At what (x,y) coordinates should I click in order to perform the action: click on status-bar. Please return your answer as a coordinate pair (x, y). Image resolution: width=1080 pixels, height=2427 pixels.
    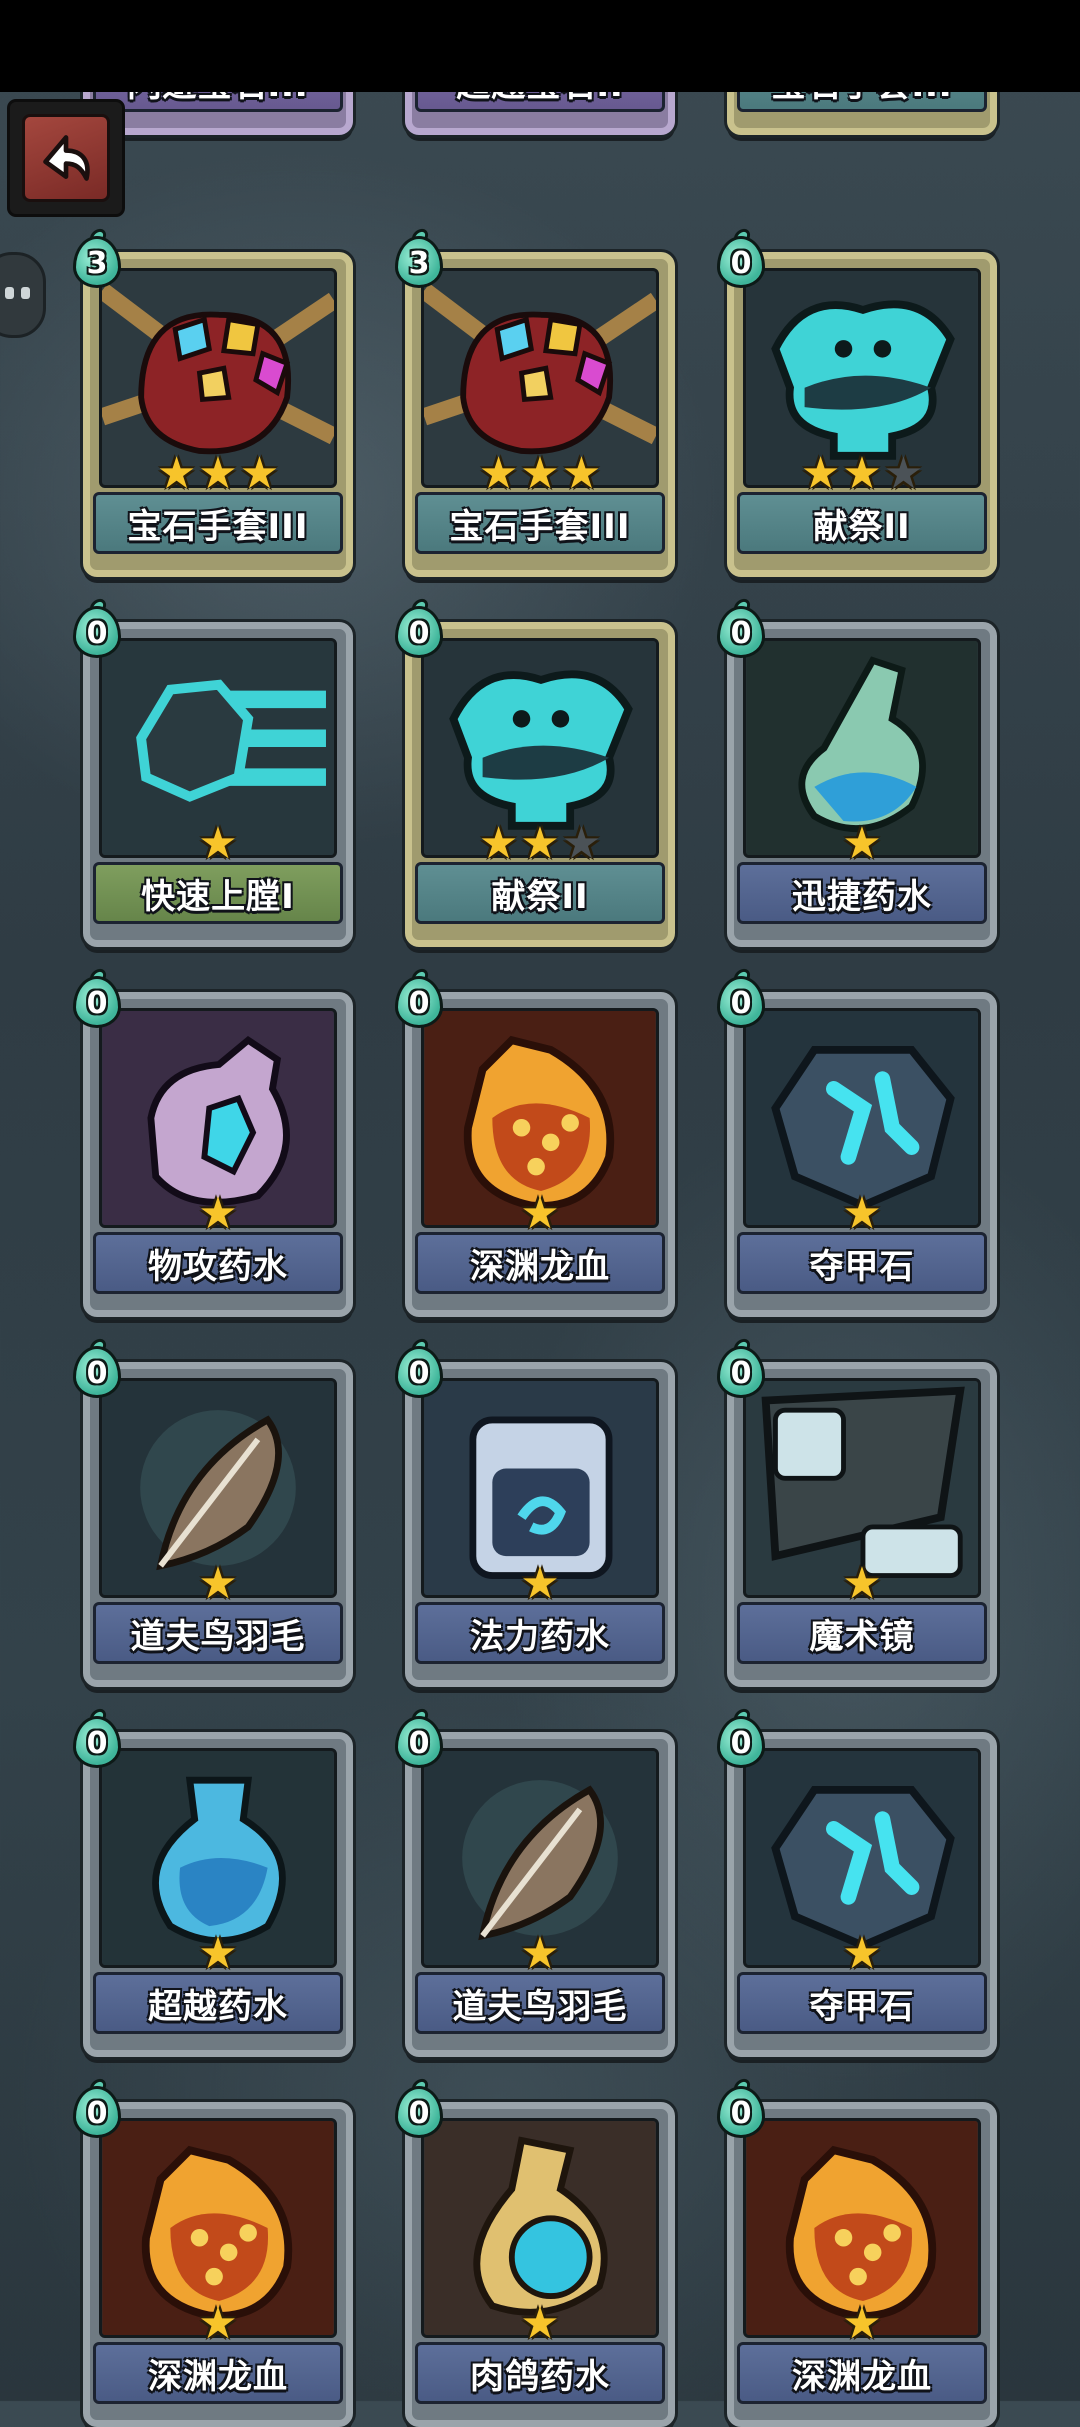
    Looking at the image, I should click on (540, 46).